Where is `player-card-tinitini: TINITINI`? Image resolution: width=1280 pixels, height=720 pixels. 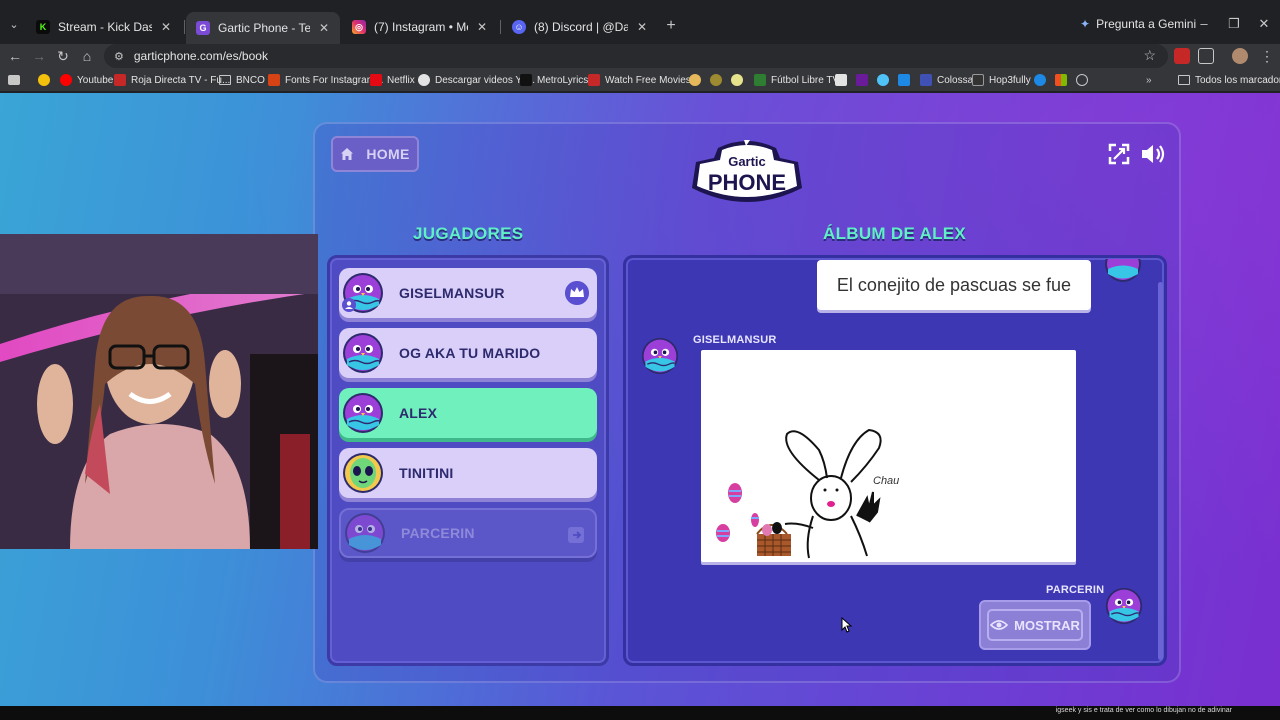 player-card-tinitini: TINITINI is located at coordinates (468, 473).